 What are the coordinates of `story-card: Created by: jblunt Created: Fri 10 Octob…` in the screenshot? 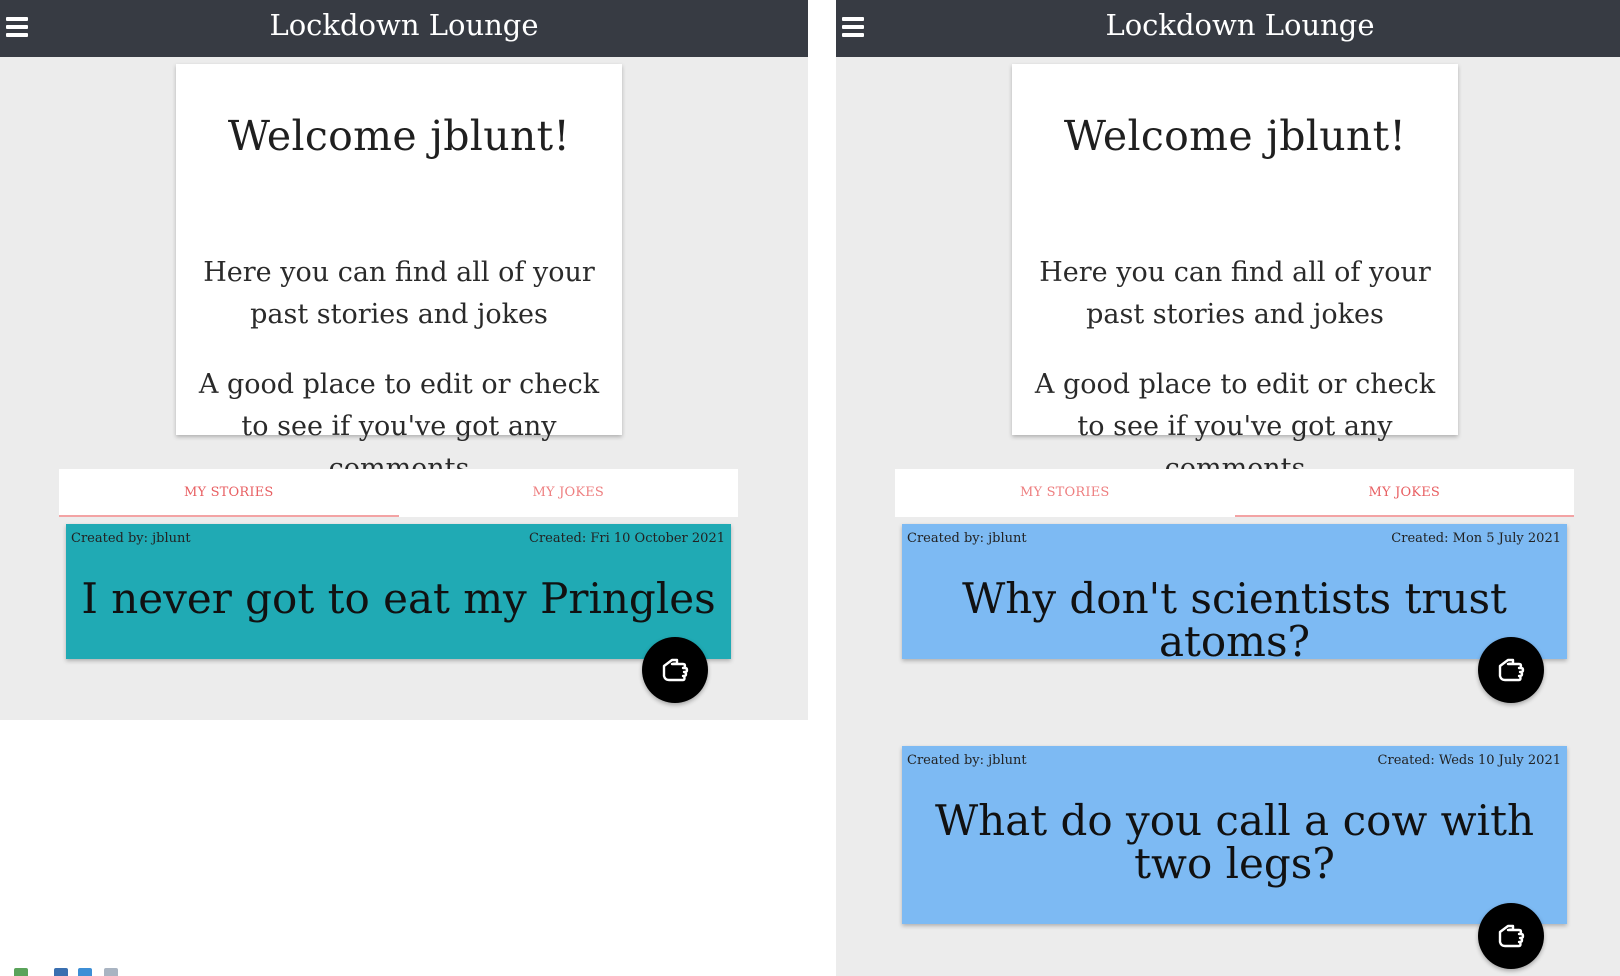 It's located at (398, 591).